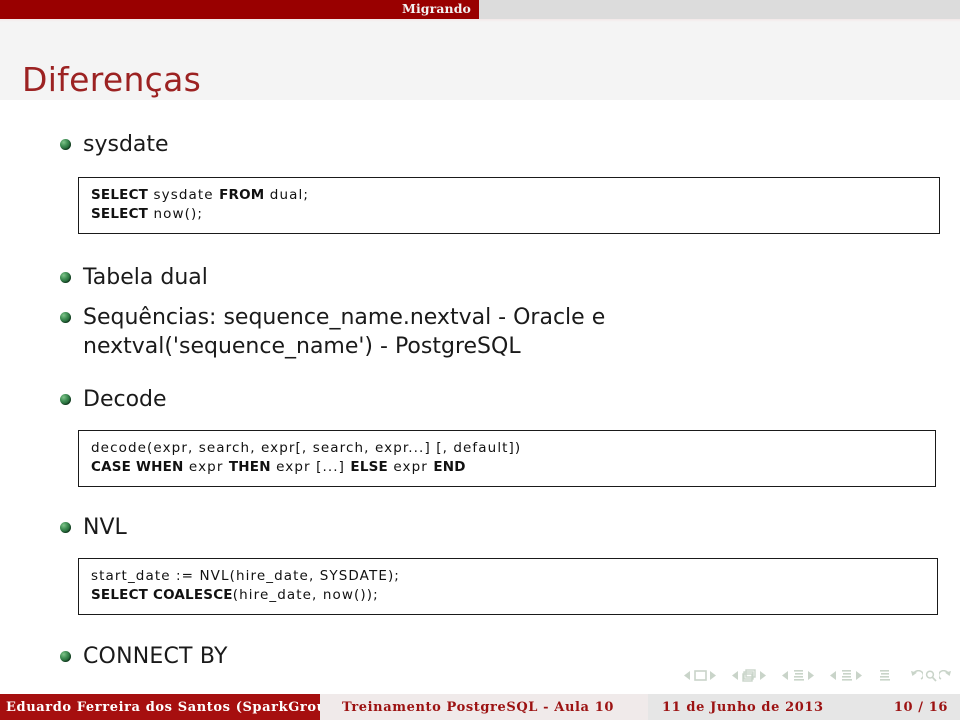 The width and height of the screenshot is (960, 720). What do you see at coordinates (884, 675) in the screenshot?
I see `presentation-icon` at bounding box center [884, 675].